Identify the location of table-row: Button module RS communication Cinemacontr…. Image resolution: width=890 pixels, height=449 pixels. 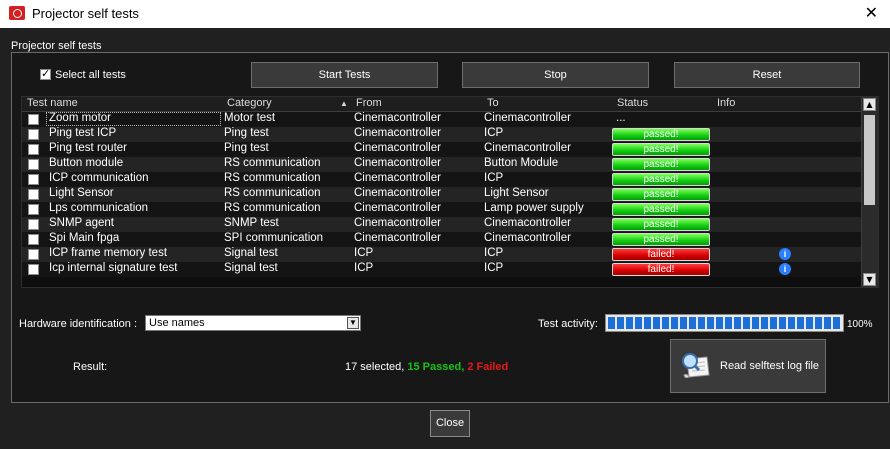
(442, 164).